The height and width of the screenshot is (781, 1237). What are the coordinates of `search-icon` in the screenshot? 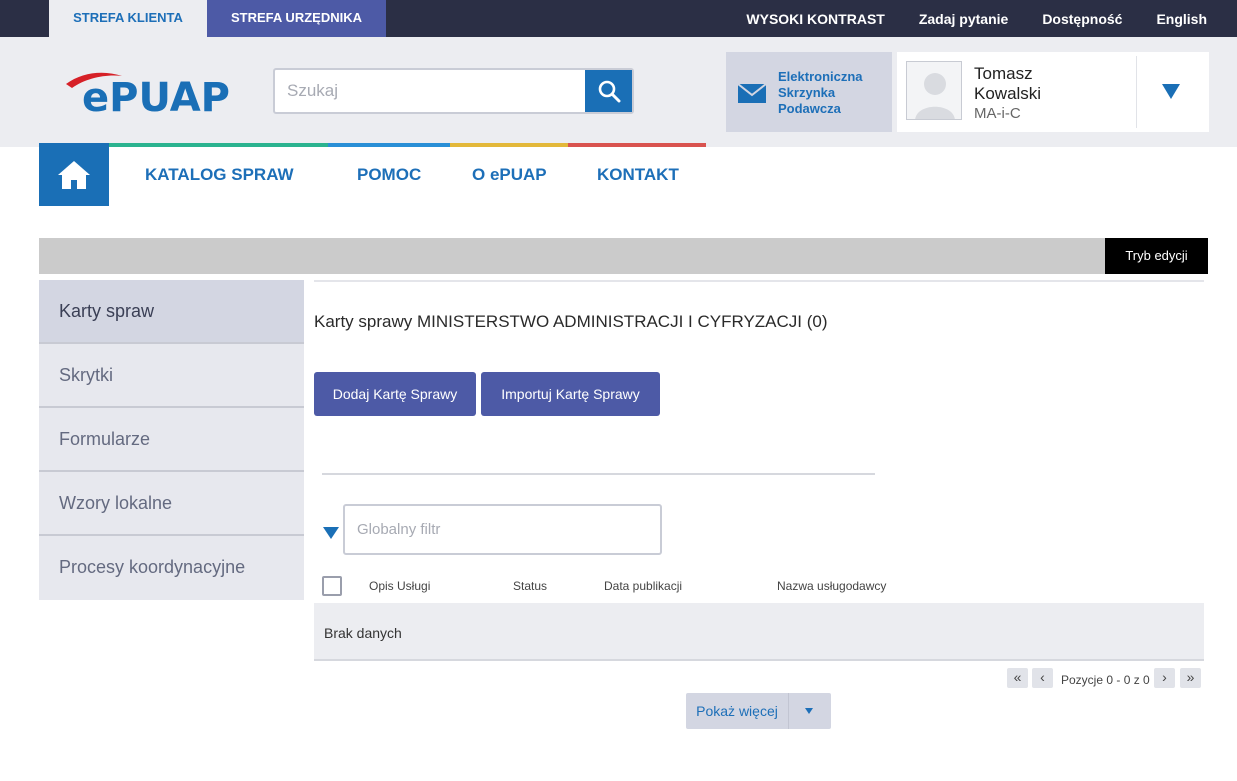 It's located at (609, 91).